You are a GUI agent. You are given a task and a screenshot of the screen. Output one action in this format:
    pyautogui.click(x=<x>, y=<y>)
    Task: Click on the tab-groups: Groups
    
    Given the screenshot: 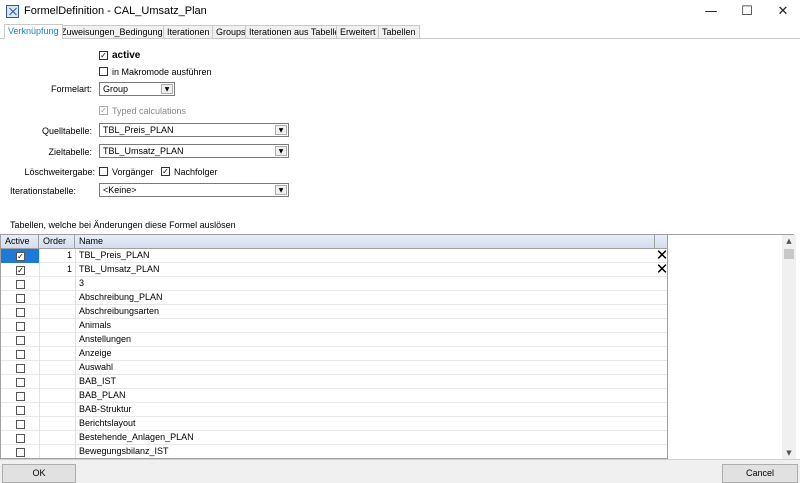 What is the action you would take?
    pyautogui.click(x=231, y=31)
    